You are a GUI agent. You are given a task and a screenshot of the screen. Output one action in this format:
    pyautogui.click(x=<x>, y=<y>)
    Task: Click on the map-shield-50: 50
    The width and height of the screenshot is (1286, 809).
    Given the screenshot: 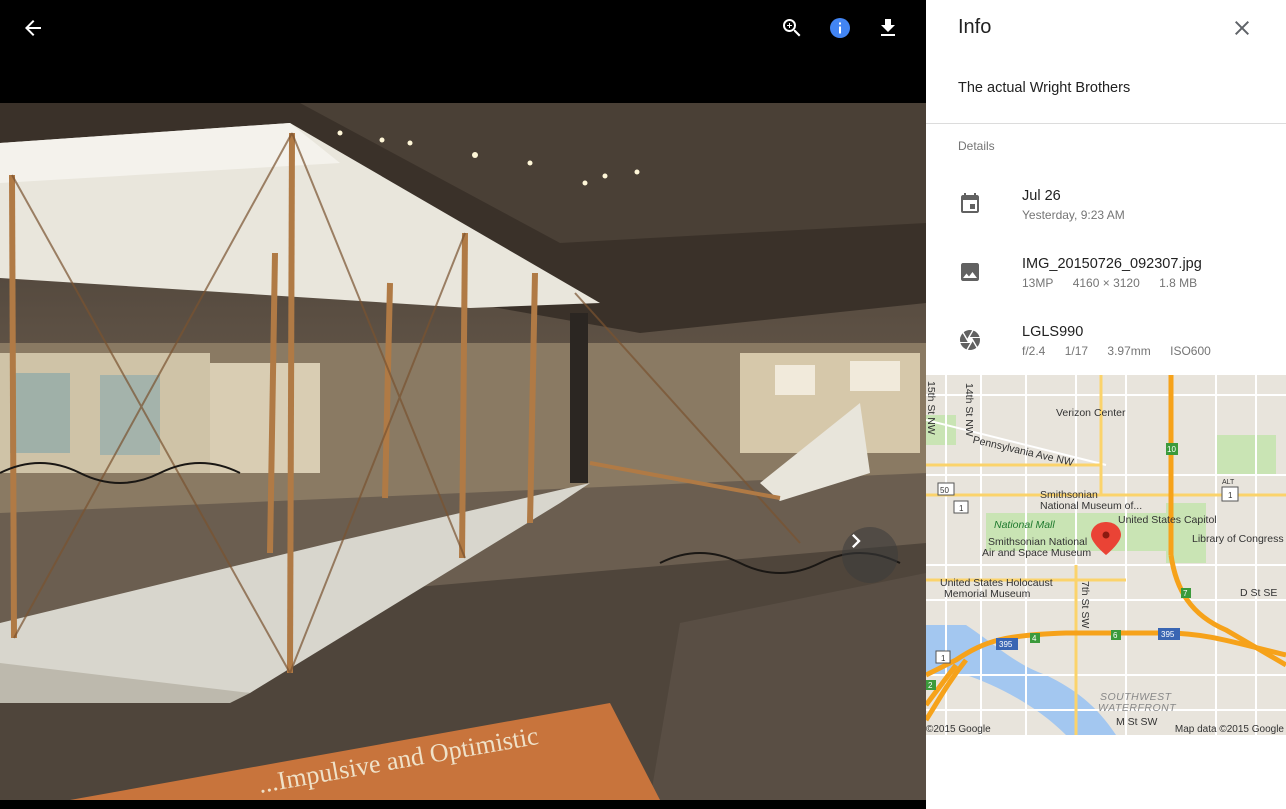 What is the action you would take?
    pyautogui.click(x=944, y=490)
    